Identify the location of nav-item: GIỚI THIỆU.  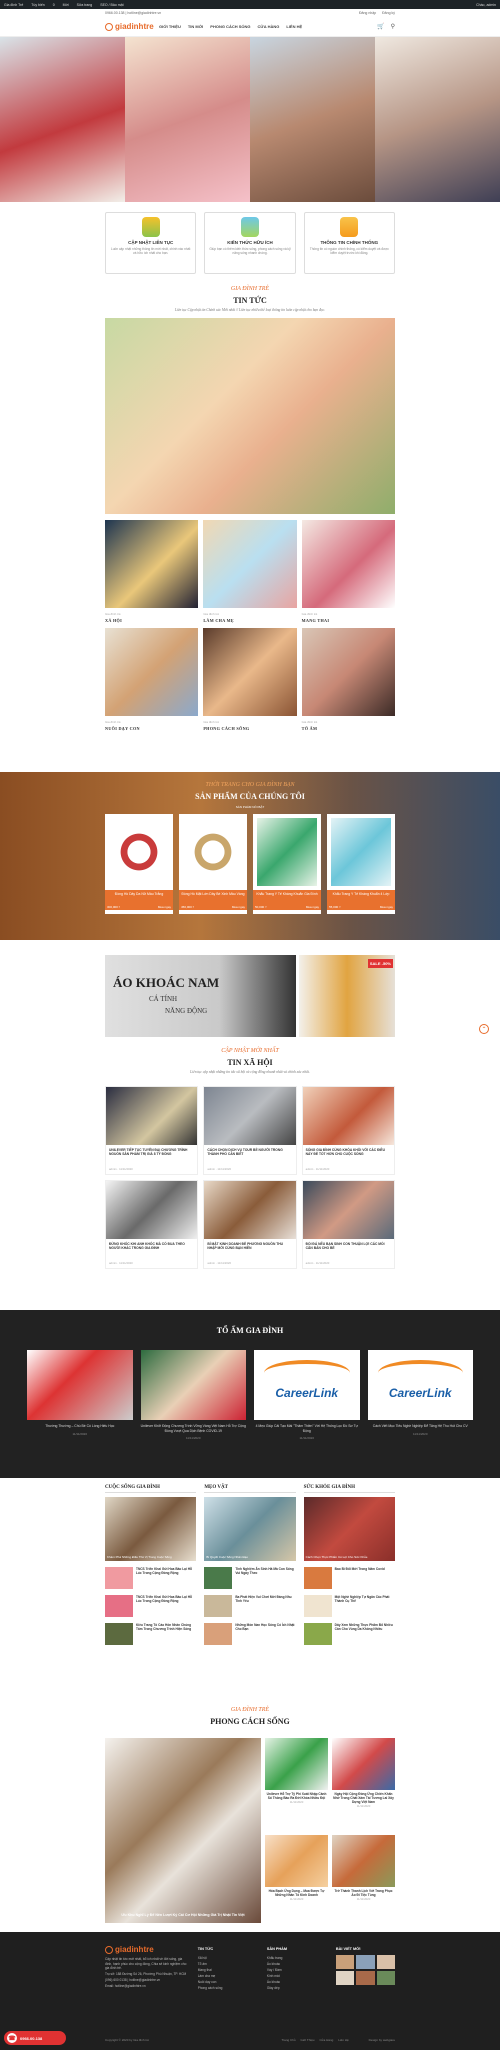
(170, 26).